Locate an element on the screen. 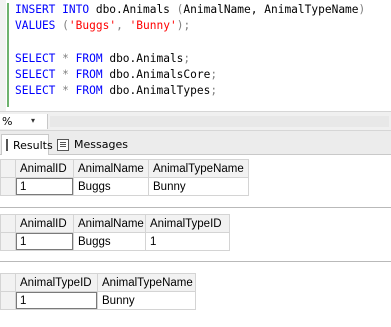  results-tabstrip: Results Messages is located at coordinates (195, 143).